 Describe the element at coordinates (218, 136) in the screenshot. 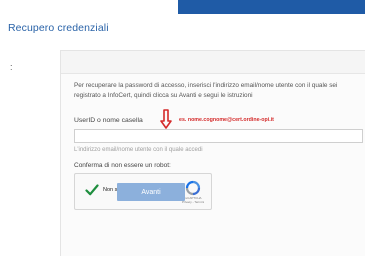

I see `userid-input` at that location.